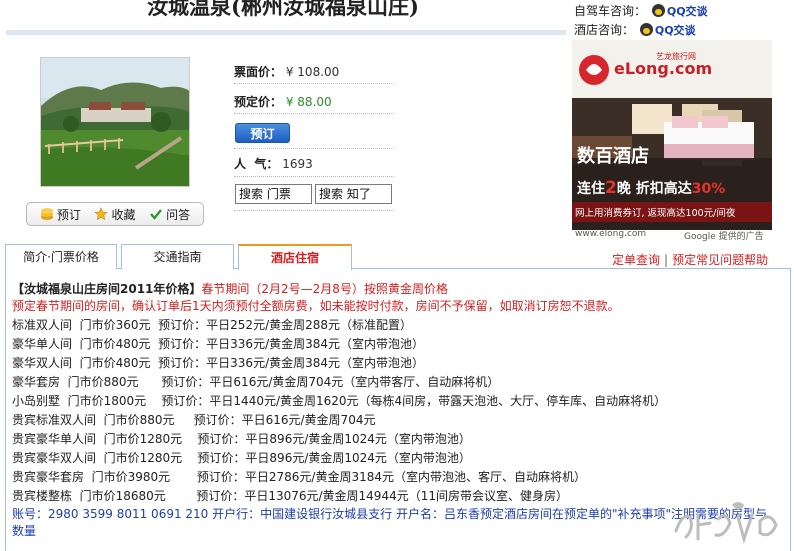 This screenshot has height=551, width=794. I want to click on ad-source-url: www.elong.com, so click(610, 234).